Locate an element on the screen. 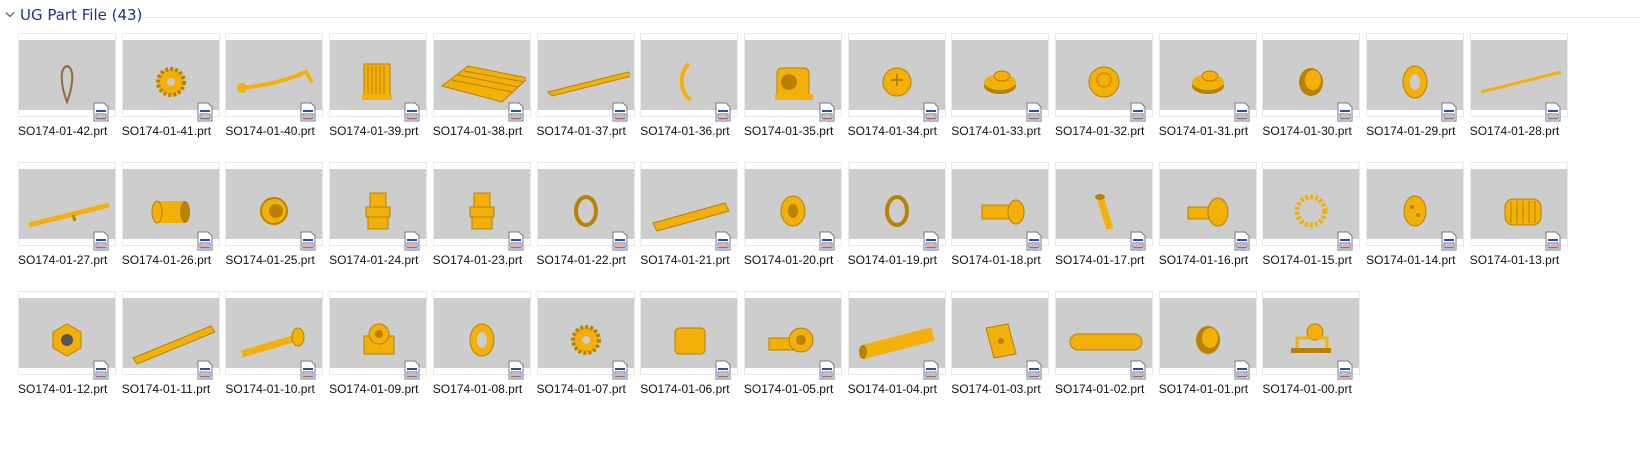  file-item: SO174-01-29.prt is located at coordinates (1416, 94).